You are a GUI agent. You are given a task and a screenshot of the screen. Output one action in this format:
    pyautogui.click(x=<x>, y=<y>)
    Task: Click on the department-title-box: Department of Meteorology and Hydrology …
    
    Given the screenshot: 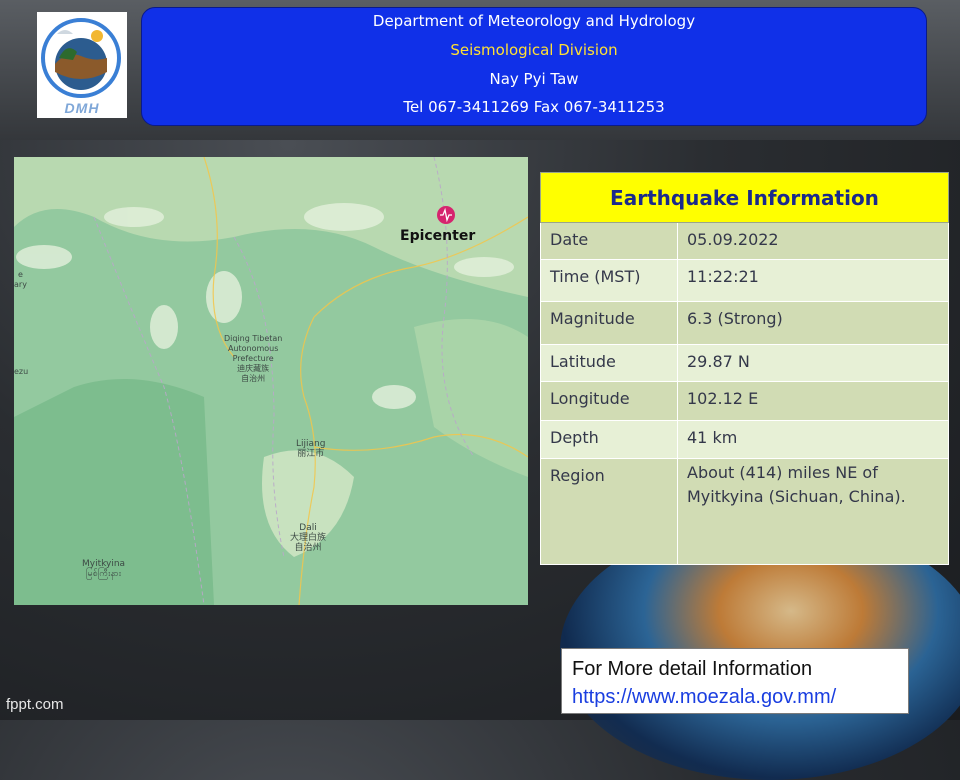 What is the action you would take?
    pyautogui.click(x=534, y=66)
    